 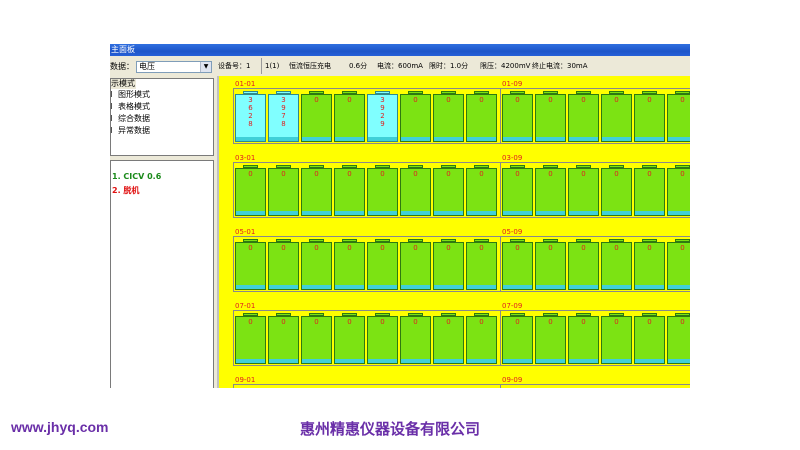 I want to click on battery-cell: 3929, so click(x=382, y=116).